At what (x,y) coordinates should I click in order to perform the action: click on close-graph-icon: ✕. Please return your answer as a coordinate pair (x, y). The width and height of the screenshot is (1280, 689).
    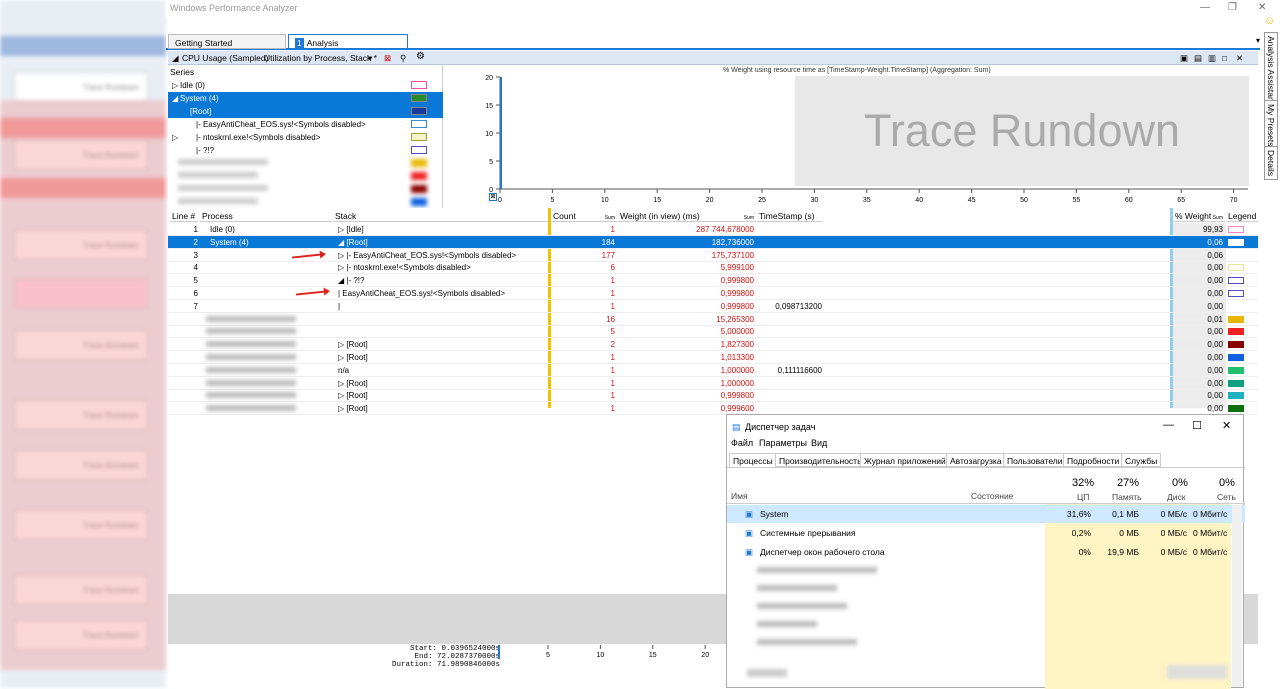
    Looking at the image, I should click on (1239, 58).